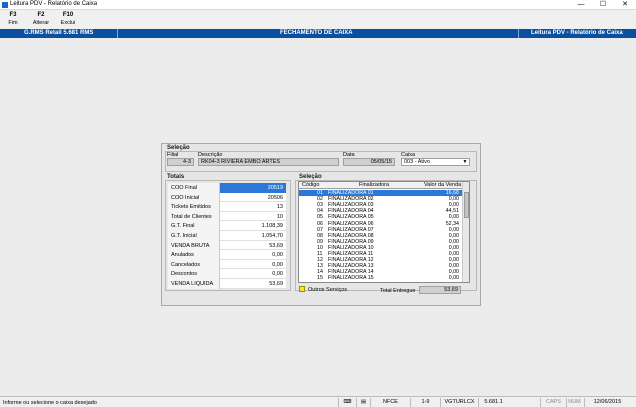 The image size is (636, 407). I want to click on alterar-button: F2 Alterar, so click(41, 19).